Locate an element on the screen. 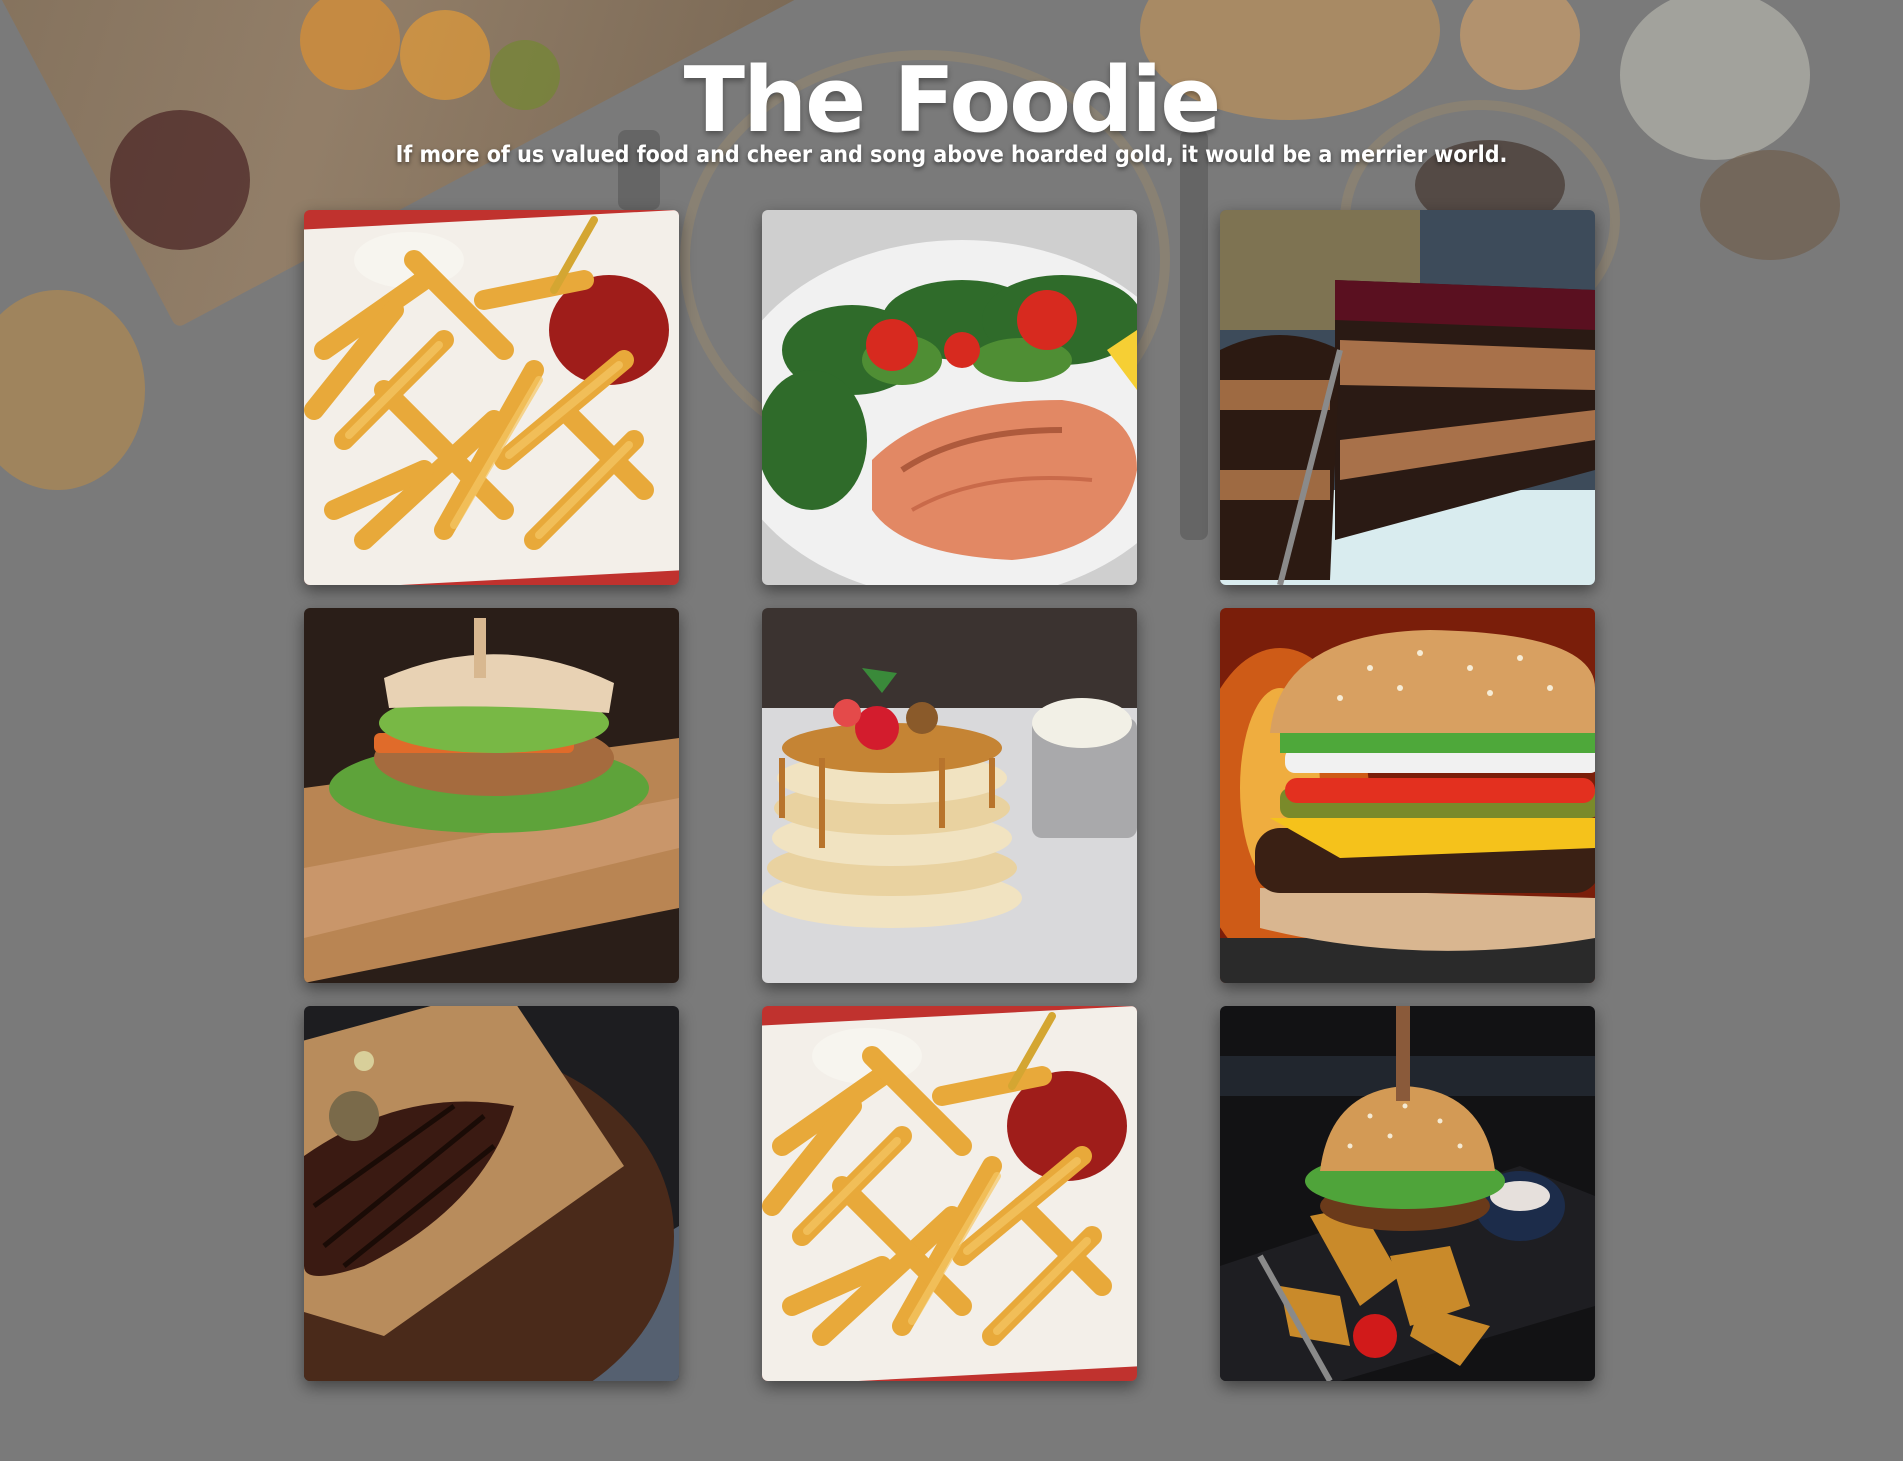 This screenshot has width=1903, height=1461. gallery-item-chocolate-cake is located at coordinates (1407, 397).